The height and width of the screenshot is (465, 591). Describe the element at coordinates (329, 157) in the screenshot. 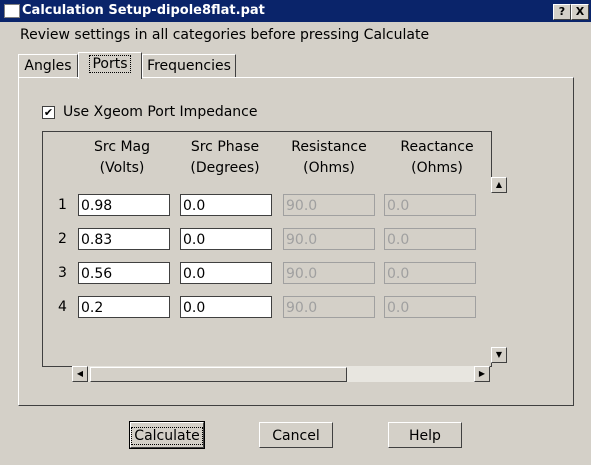

I see `header-resistance: Resistance (Ohms)` at that location.